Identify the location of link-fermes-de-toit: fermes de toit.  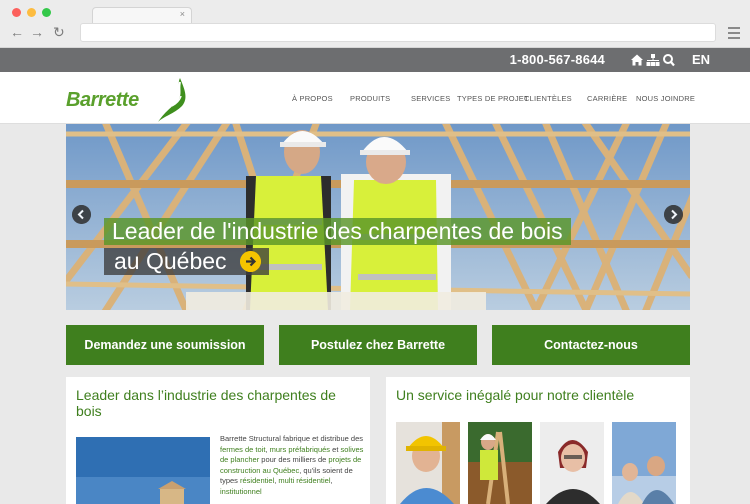
(242, 449).